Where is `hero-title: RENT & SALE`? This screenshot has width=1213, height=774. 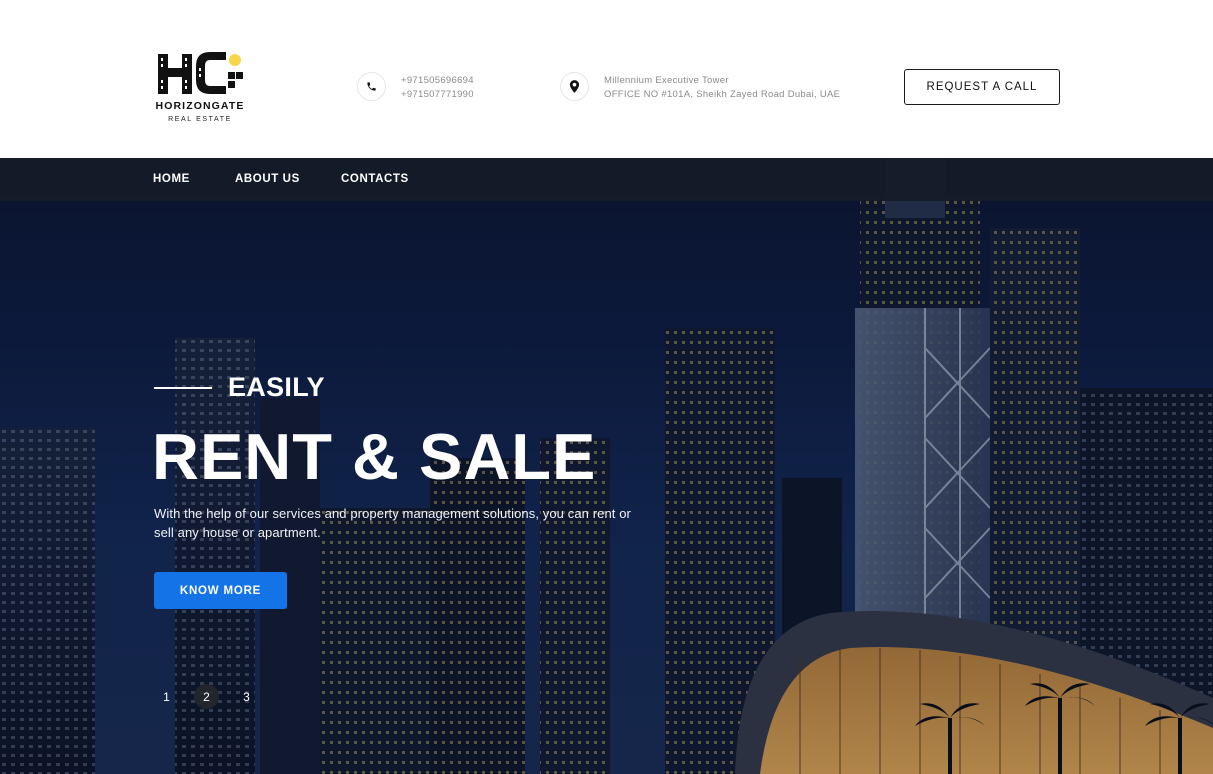 hero-title: RENT & SALE is located at coordinates (374, 456).